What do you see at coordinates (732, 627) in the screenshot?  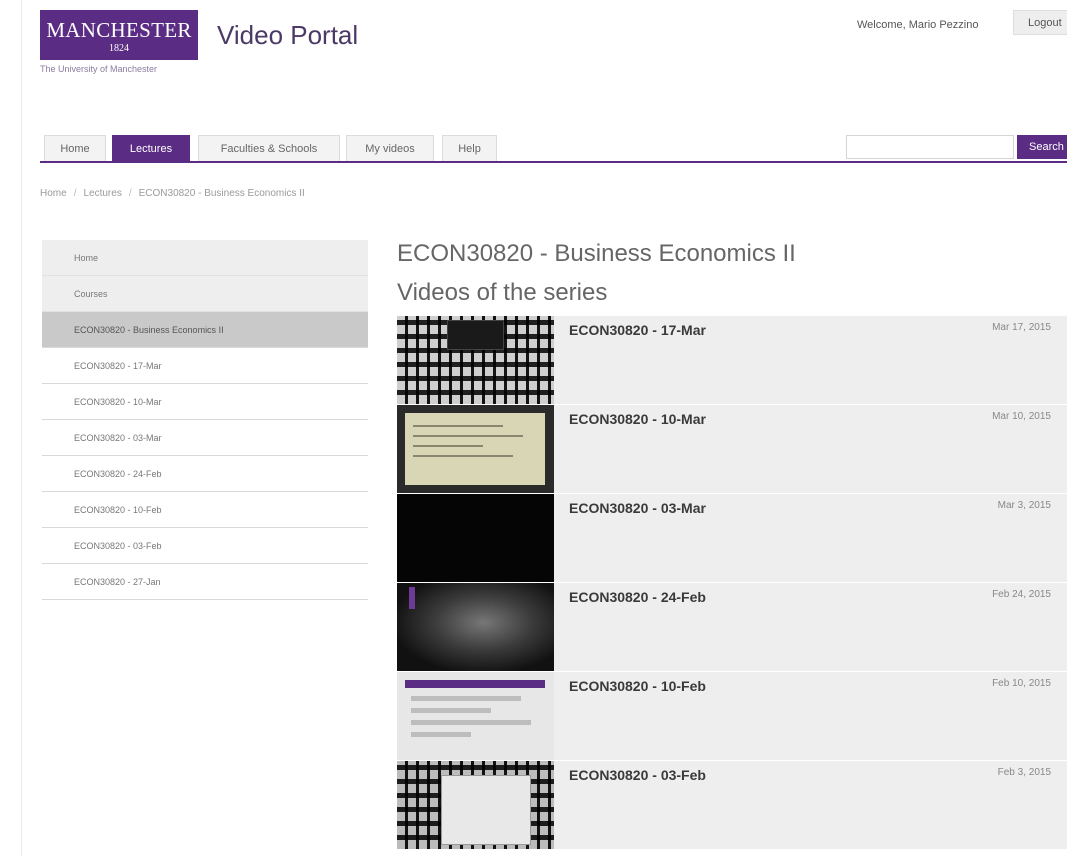 I see `video-row: ECON30820 - 24-Feb Feb 24, 2015` at bounding box center [732, 627].